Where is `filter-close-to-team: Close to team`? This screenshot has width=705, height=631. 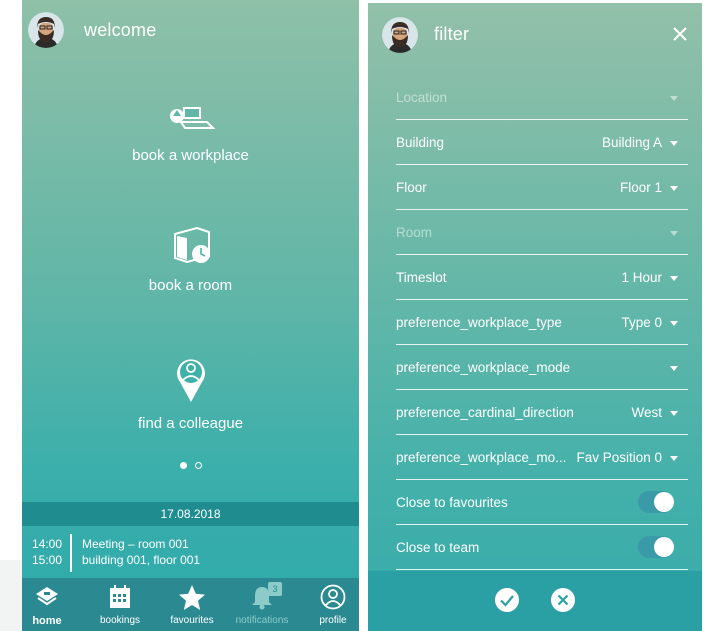 filter-close-to-team: Close to team is located at coordinates (542, 547).